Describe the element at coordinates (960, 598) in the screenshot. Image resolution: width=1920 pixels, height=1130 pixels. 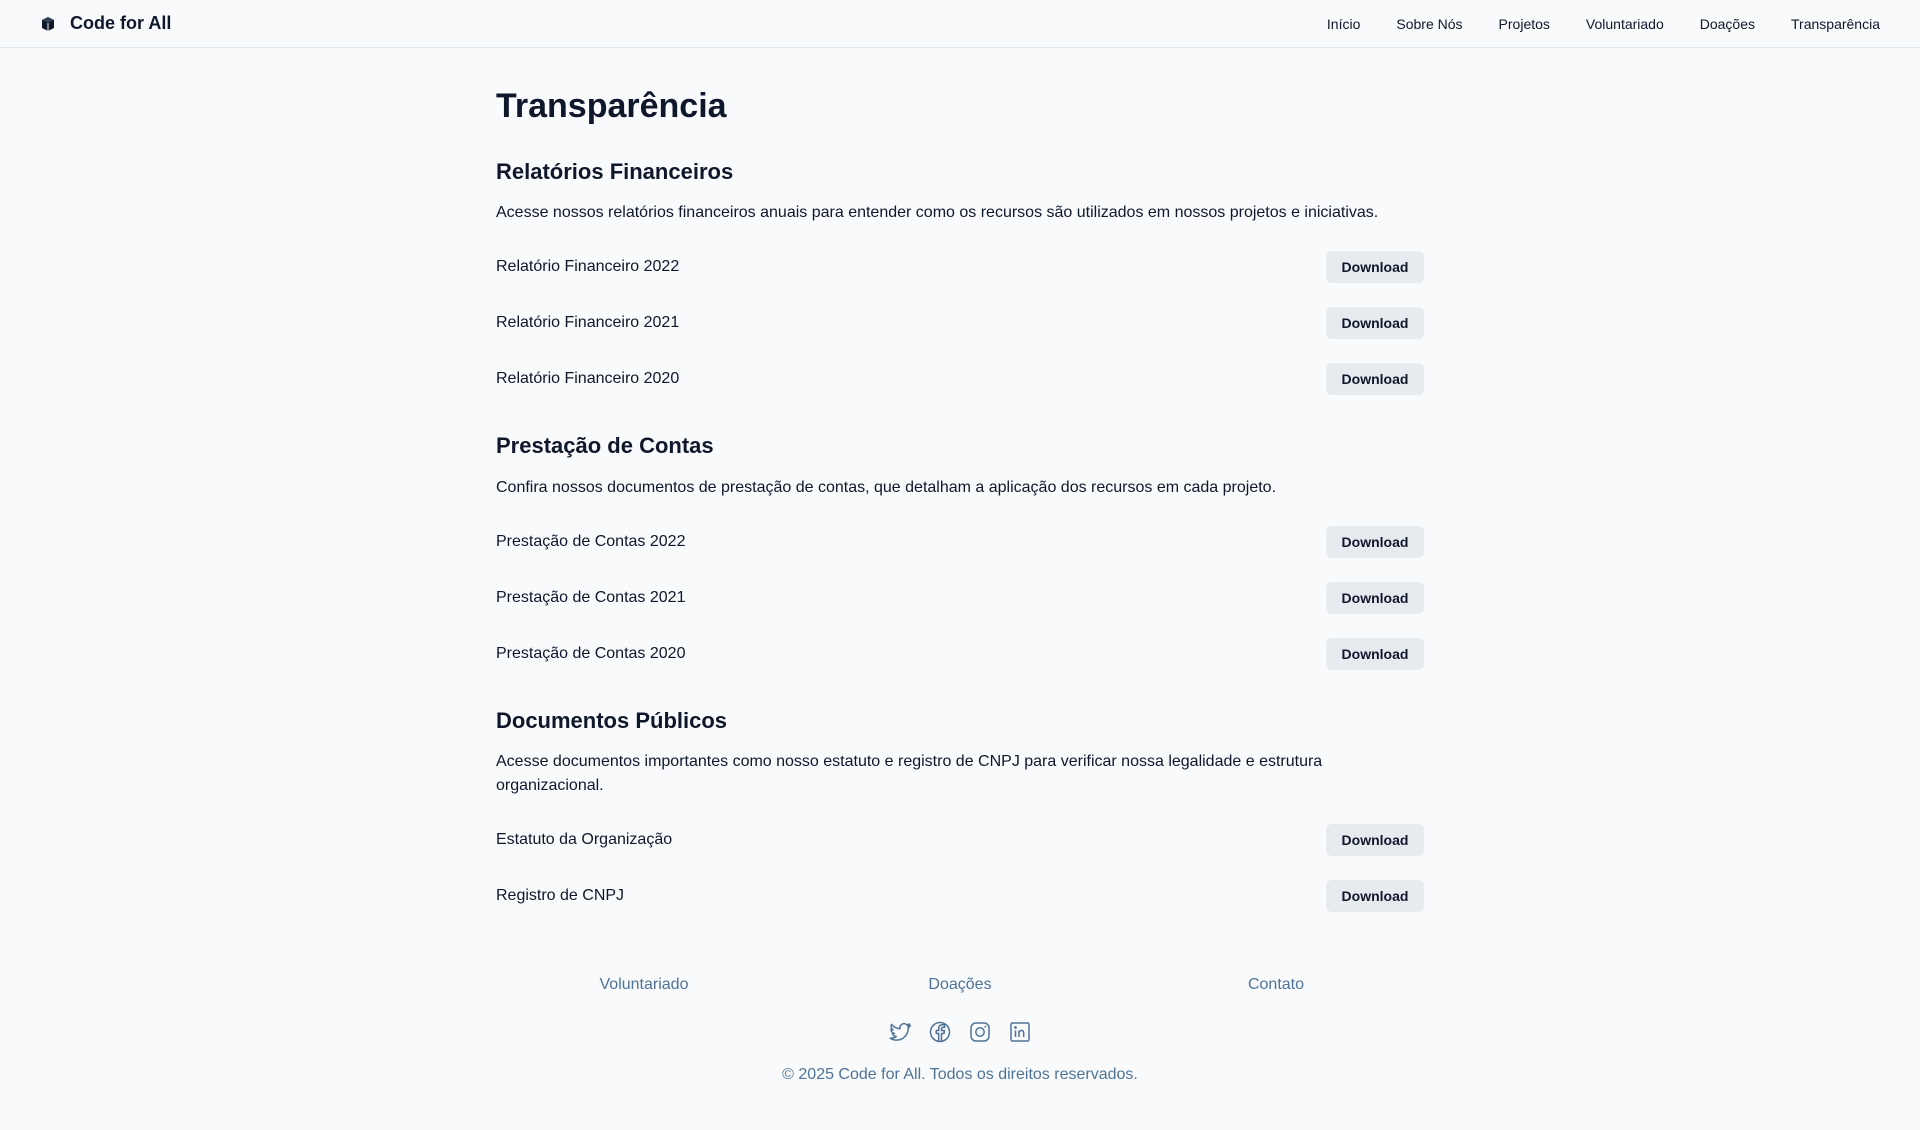
I see `document-row: Prestação de Contas 2021 Download` at that location.